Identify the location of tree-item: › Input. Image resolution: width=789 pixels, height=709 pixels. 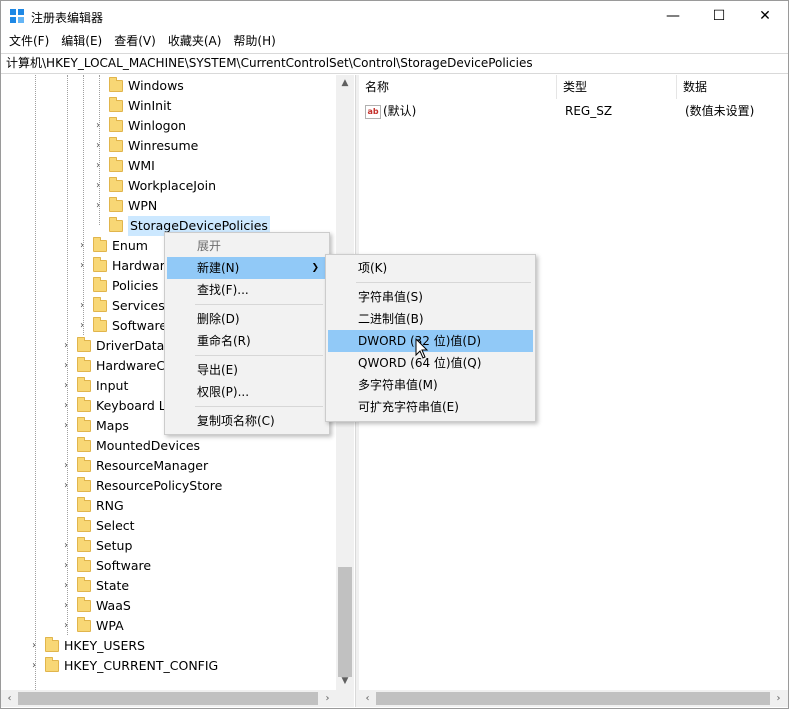
(94, 386).